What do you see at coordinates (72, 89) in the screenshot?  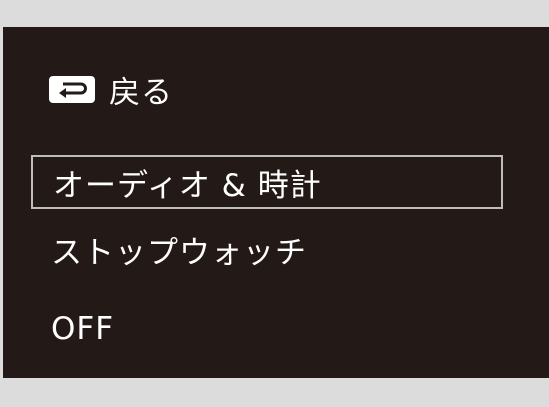 I see `return-arrow-icon` at bounding box center [72, 89].